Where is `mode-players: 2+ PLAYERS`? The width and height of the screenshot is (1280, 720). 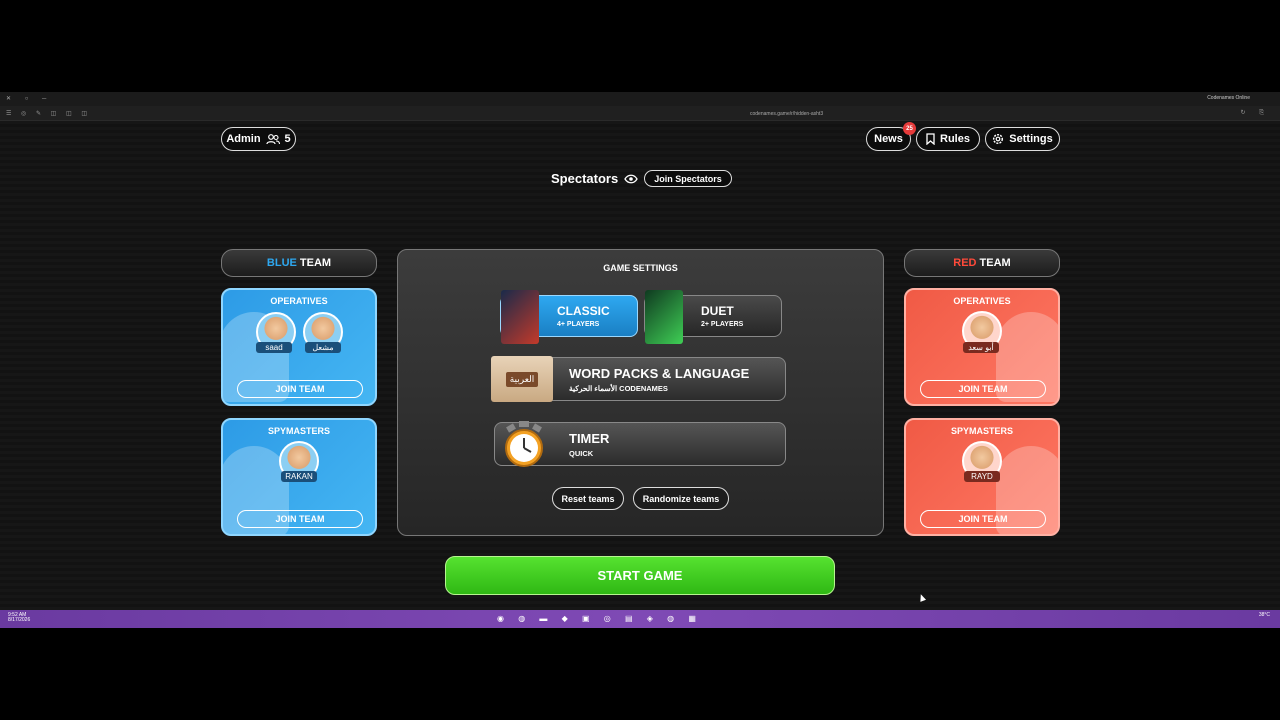 mode-players: 2+ PLAYERS is located at coordinates (722, 324).